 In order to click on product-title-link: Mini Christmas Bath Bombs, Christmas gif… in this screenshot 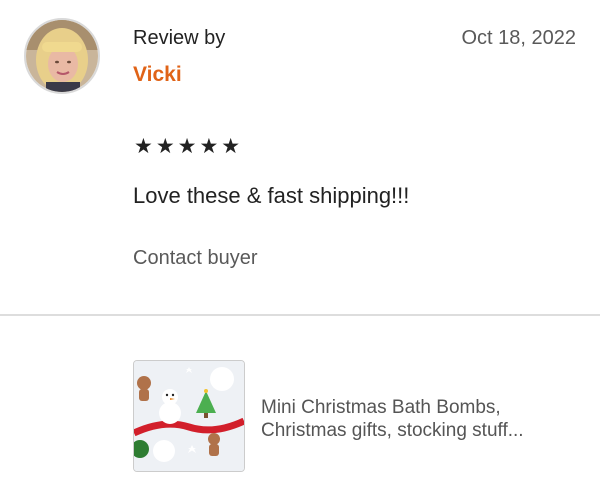, I will do `click(421, 419)`.